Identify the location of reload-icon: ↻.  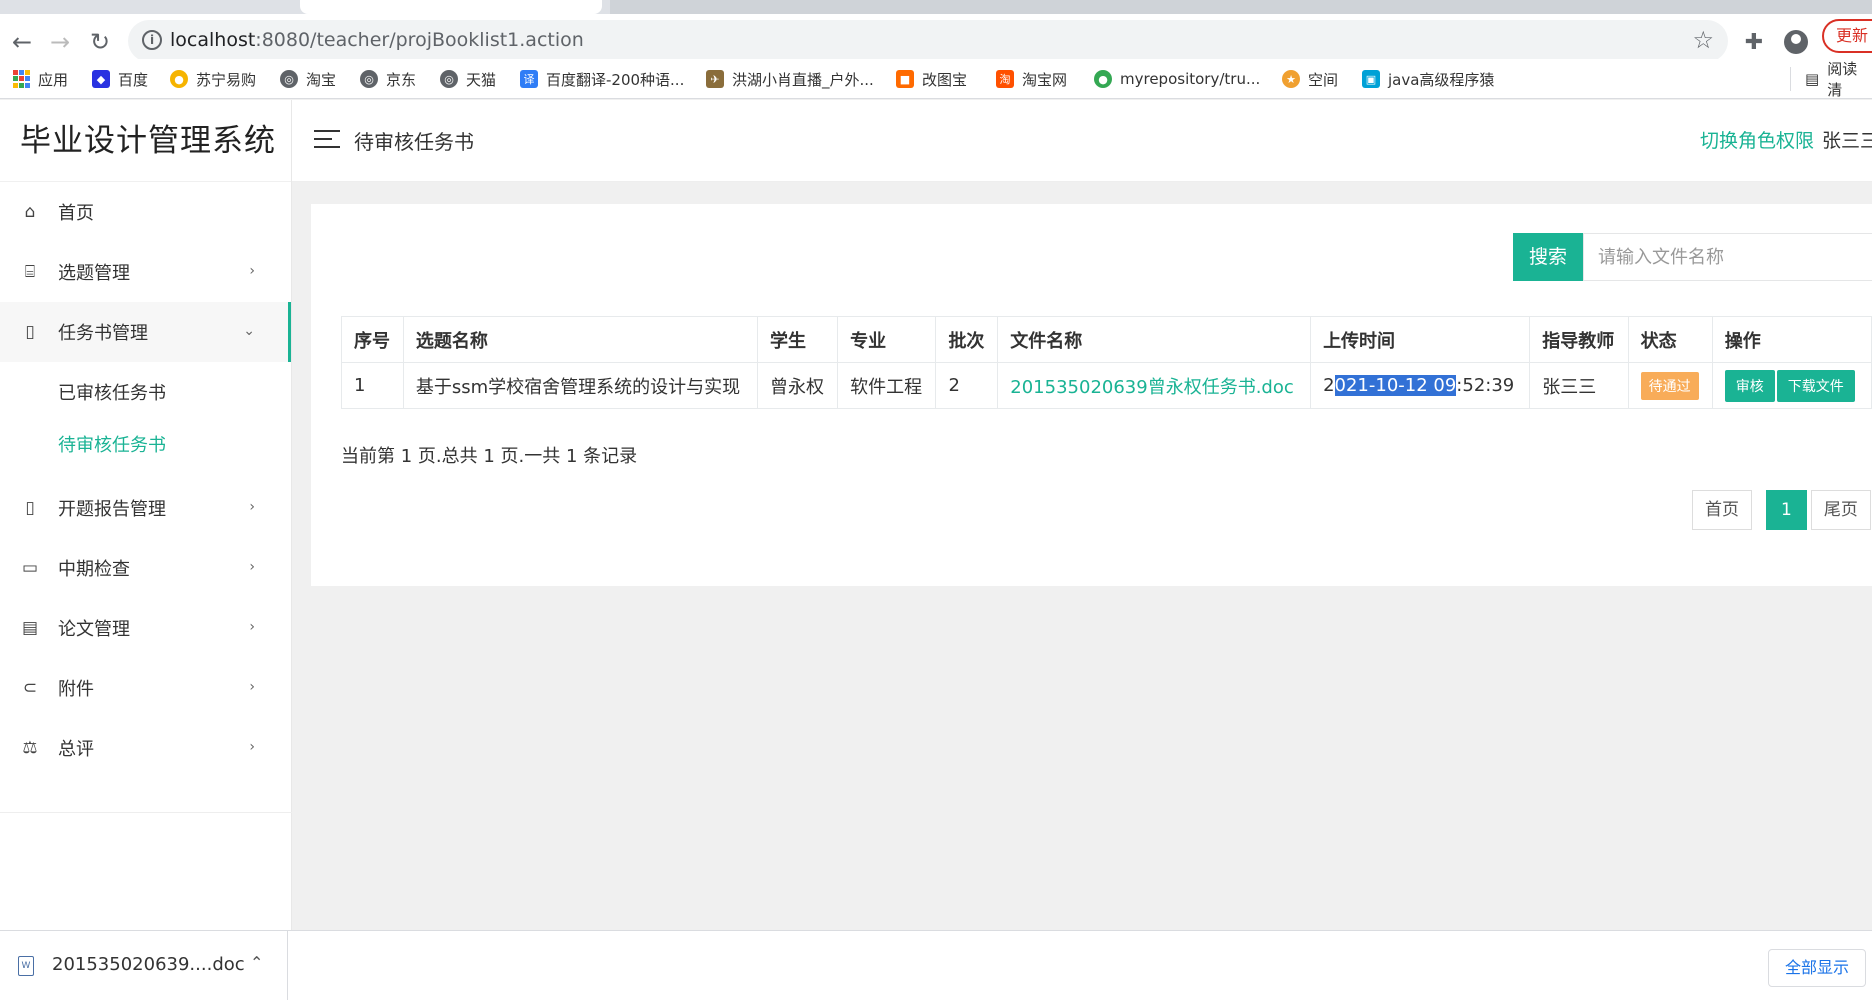
(100, 42).